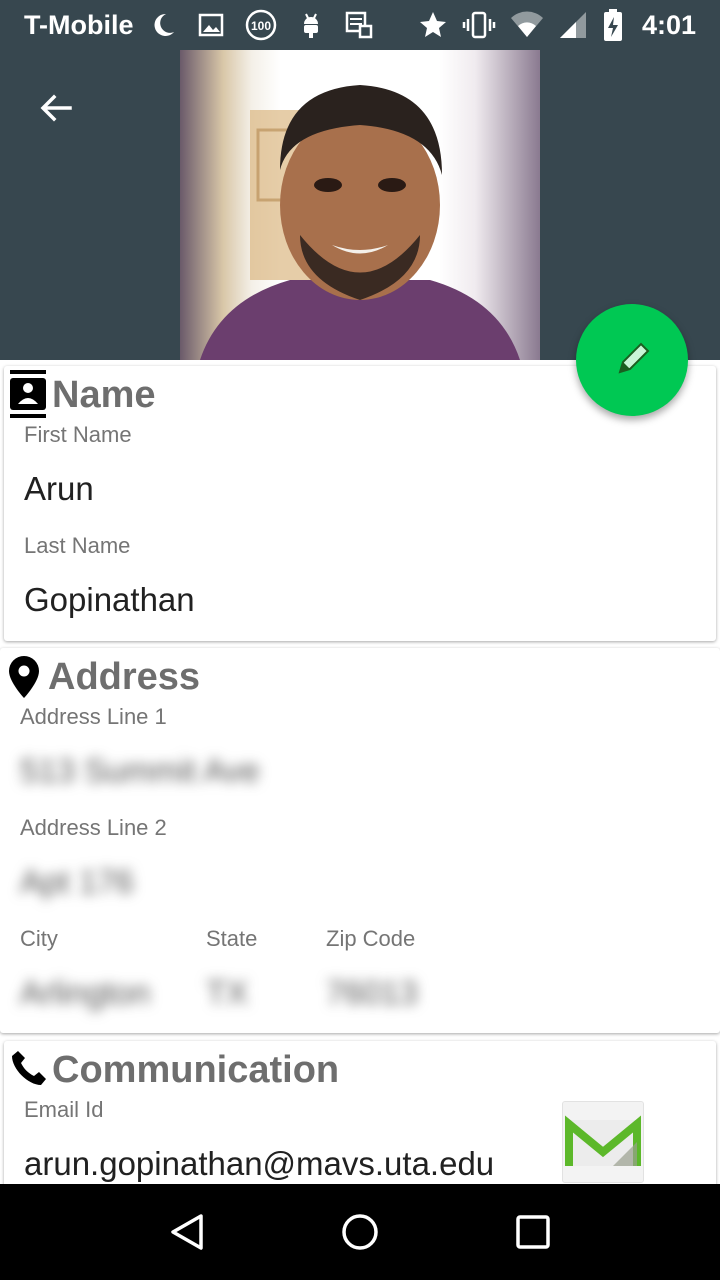 Image resolution: width=720 pixels, height=1280 pixels. Describe the element at coordinates (210, 25) in the screenshot. I see `image-icon` at that location.